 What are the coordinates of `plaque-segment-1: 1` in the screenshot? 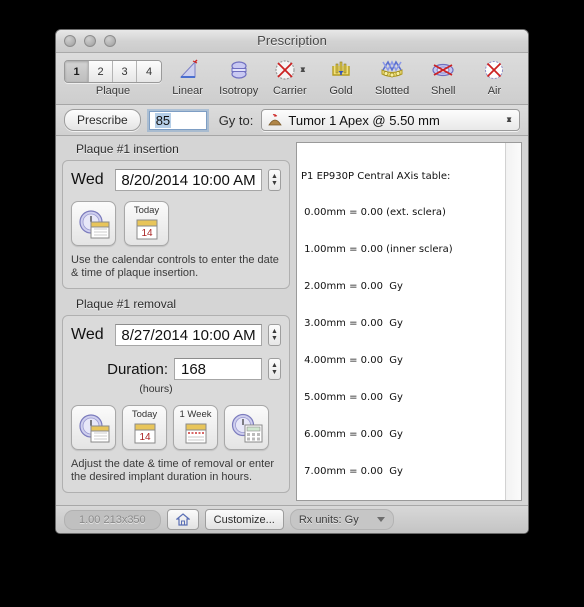 It's located at (77, 71).